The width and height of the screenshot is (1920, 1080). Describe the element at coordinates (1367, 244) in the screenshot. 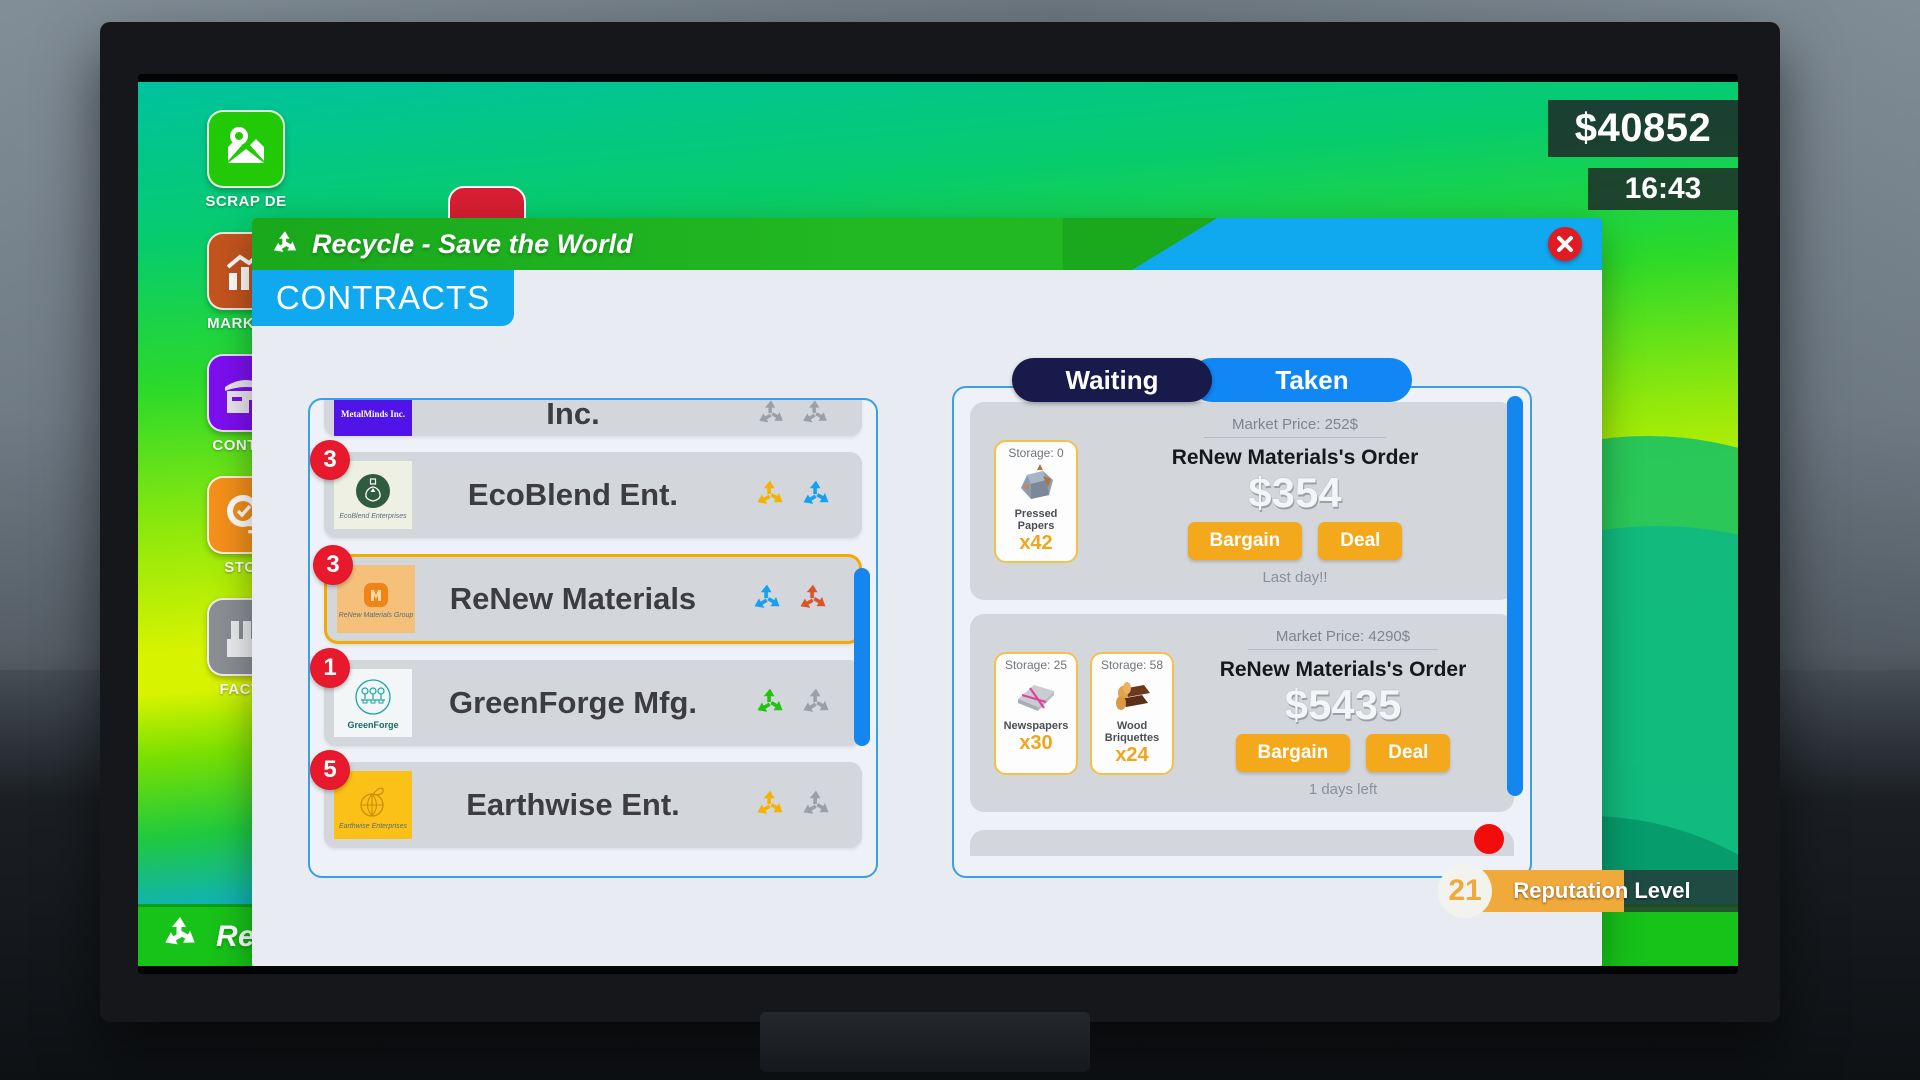

I see `titlebar-accent` at that location.